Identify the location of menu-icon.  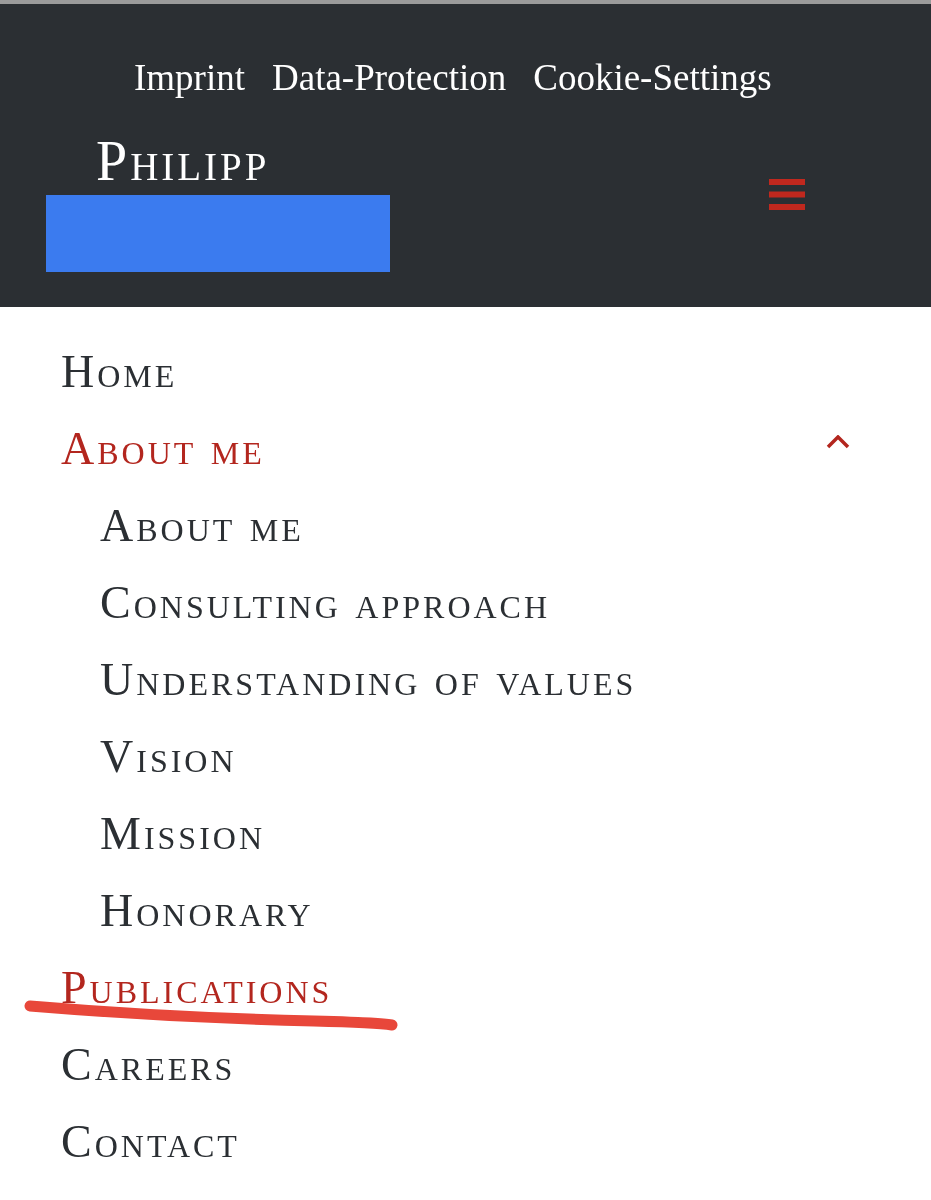
(787, 194).